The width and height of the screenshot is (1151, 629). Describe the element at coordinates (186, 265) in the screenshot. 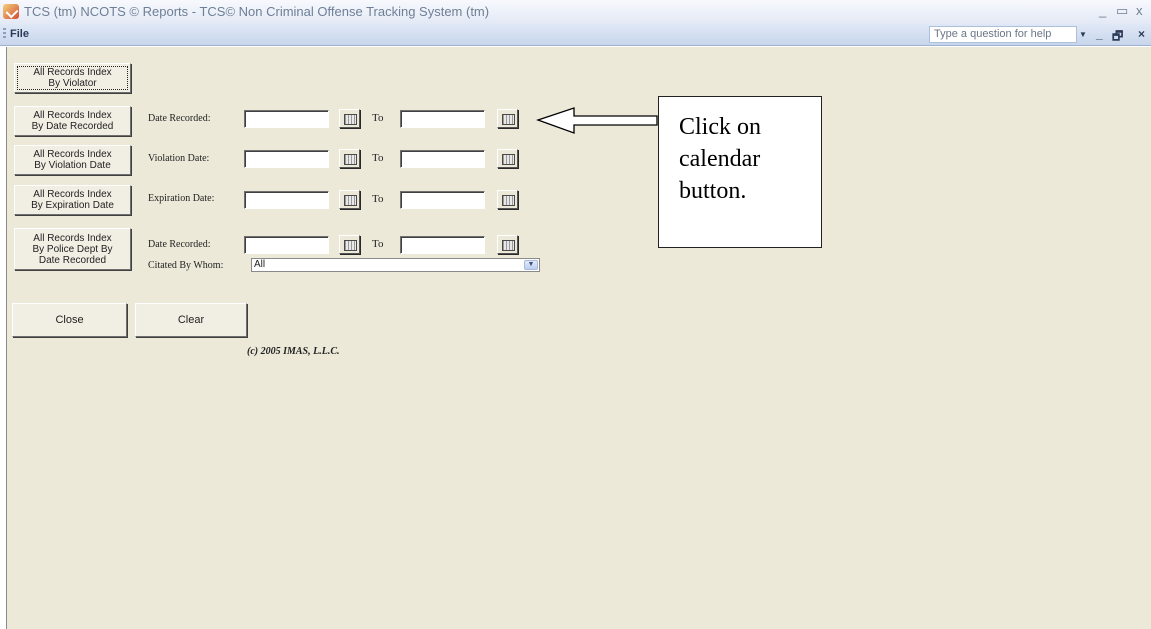

I see `citated-by-label: Citated By Whom:` at that location.